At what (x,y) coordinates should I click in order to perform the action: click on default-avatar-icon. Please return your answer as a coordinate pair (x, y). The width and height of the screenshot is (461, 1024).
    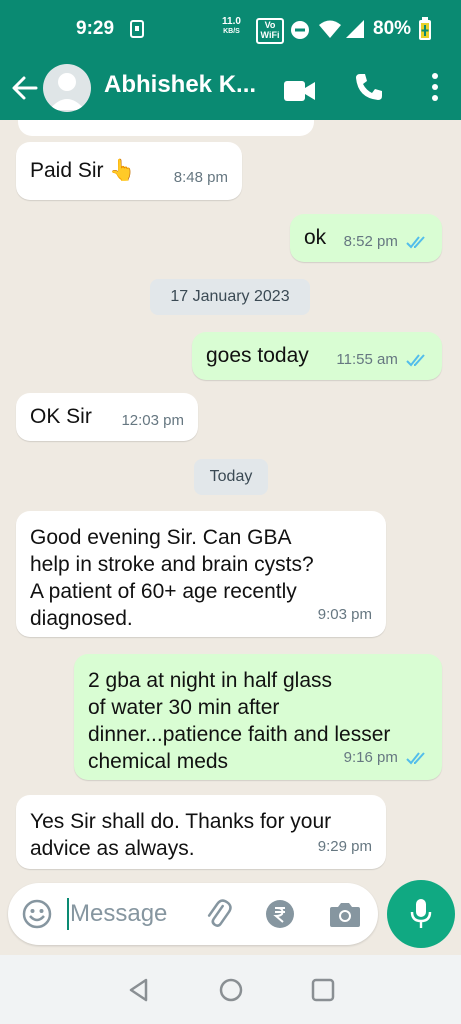
    Looking at the image, I should click on (67, 91).